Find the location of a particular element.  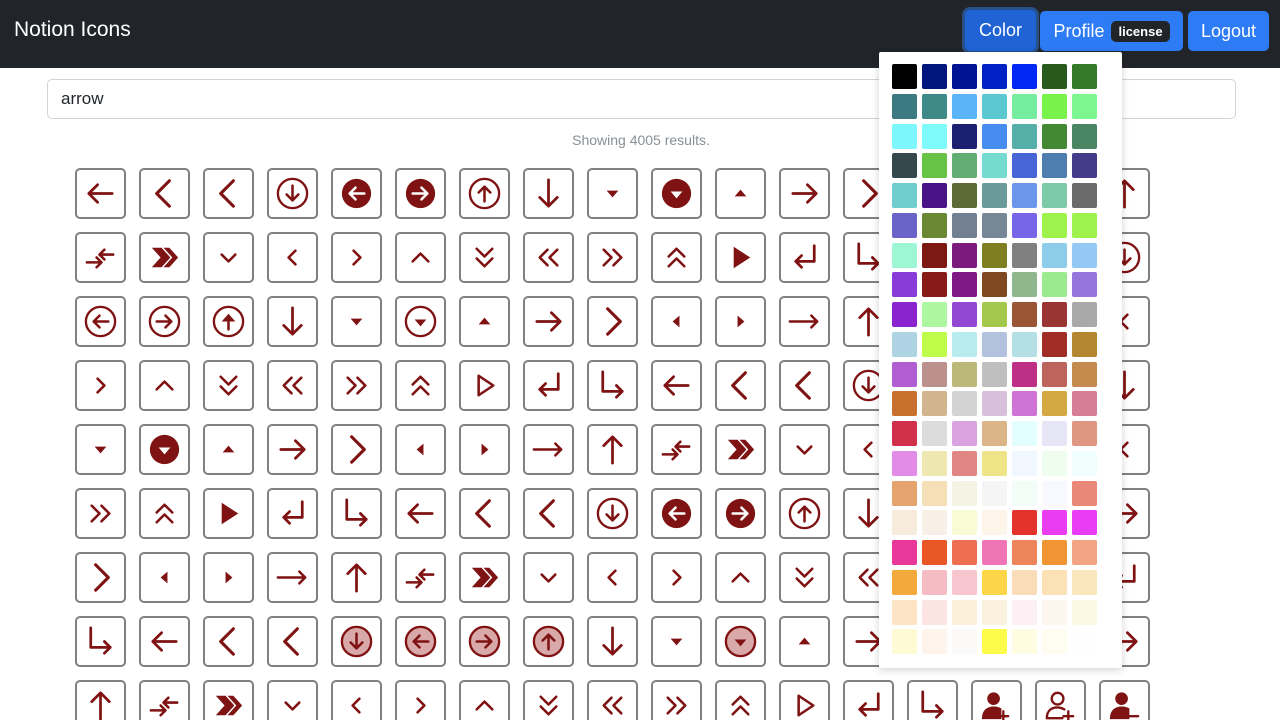

caret-down-circle-filled-icon-tile is located at coordinates (164, 449).